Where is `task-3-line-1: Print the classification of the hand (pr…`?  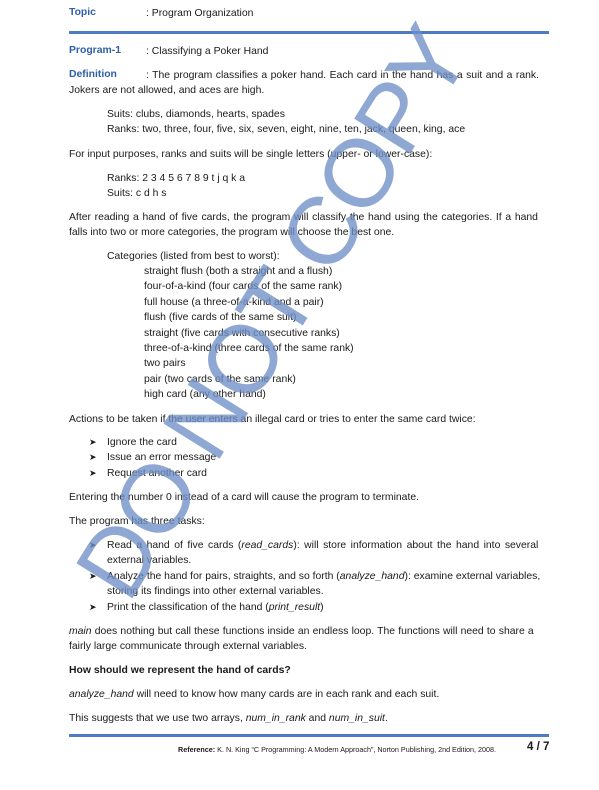 task-3-line-1: Print the classification of the hand (pr… is located at coordinates (215, 607).